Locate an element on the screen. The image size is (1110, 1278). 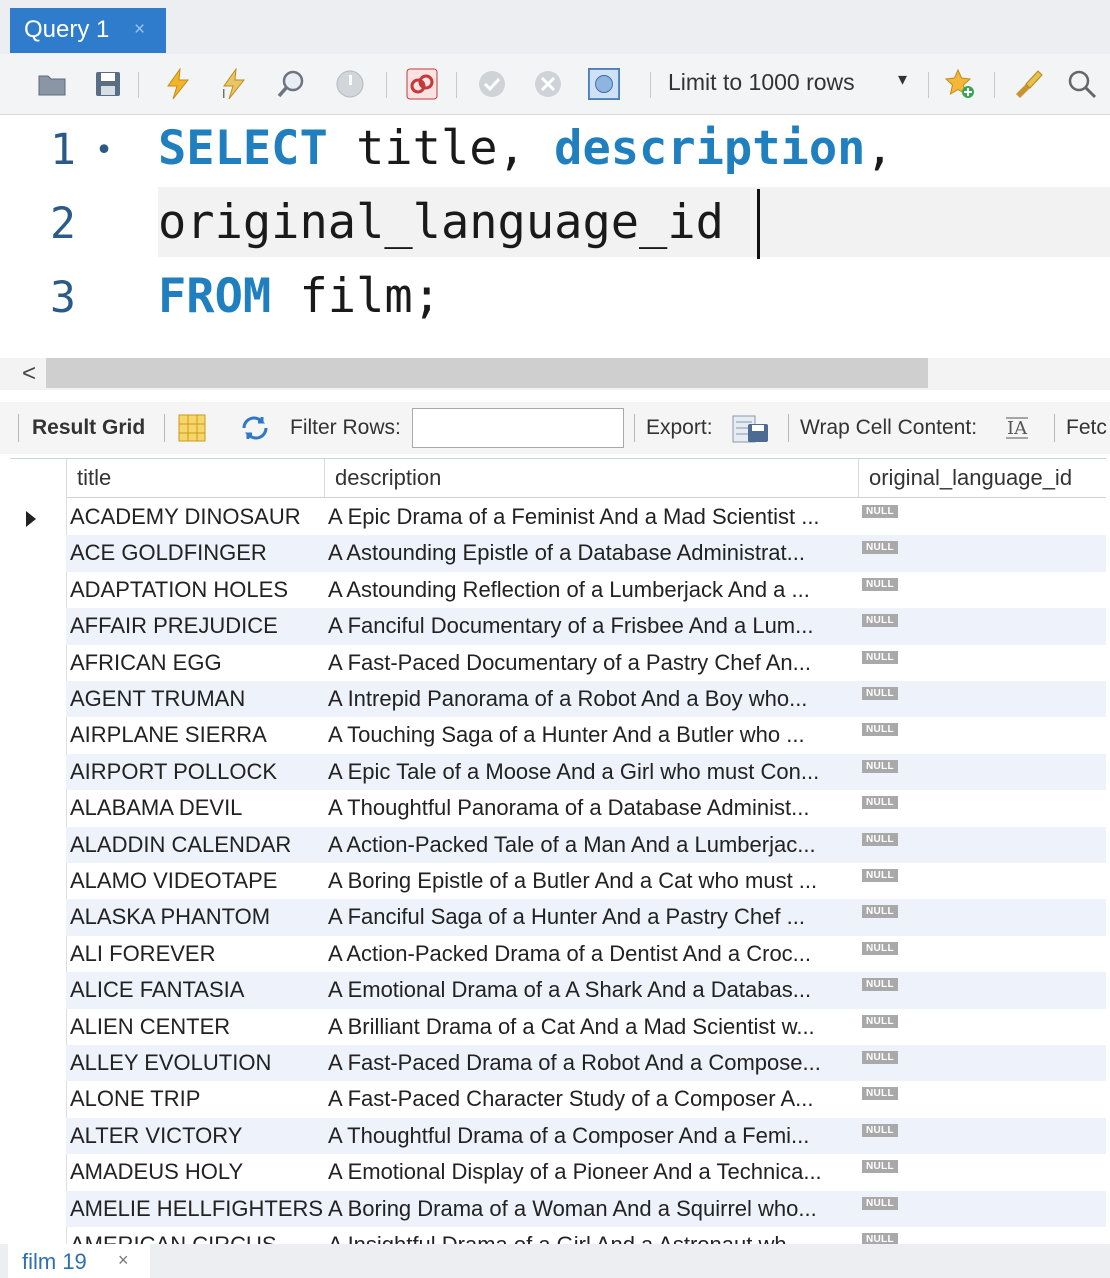
wrap-text-icon: IA is located at coordinates (1017, 431).